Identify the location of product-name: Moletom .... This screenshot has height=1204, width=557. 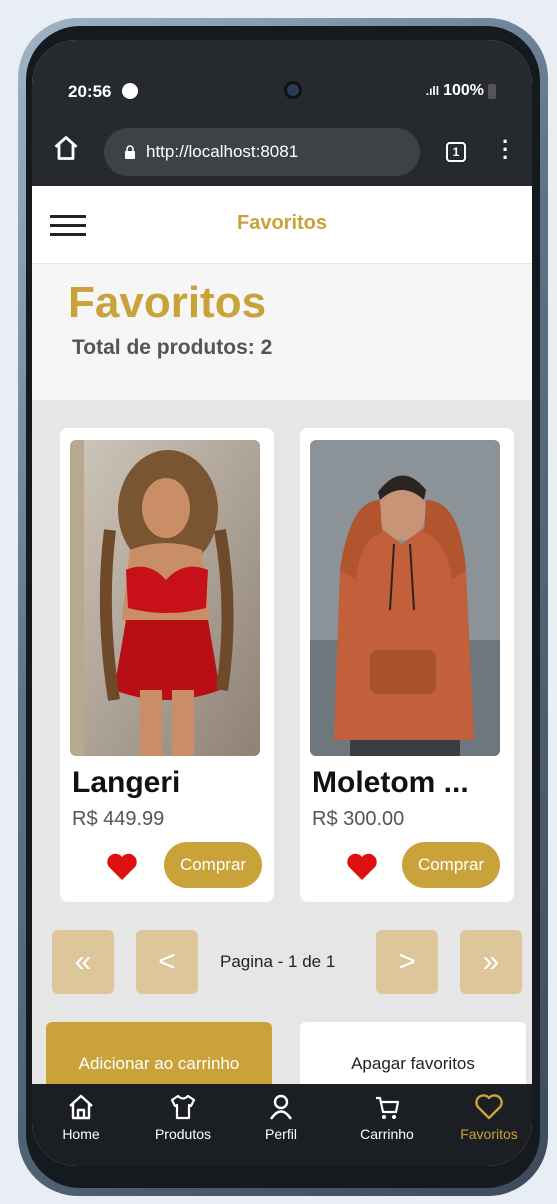
(390, 782).